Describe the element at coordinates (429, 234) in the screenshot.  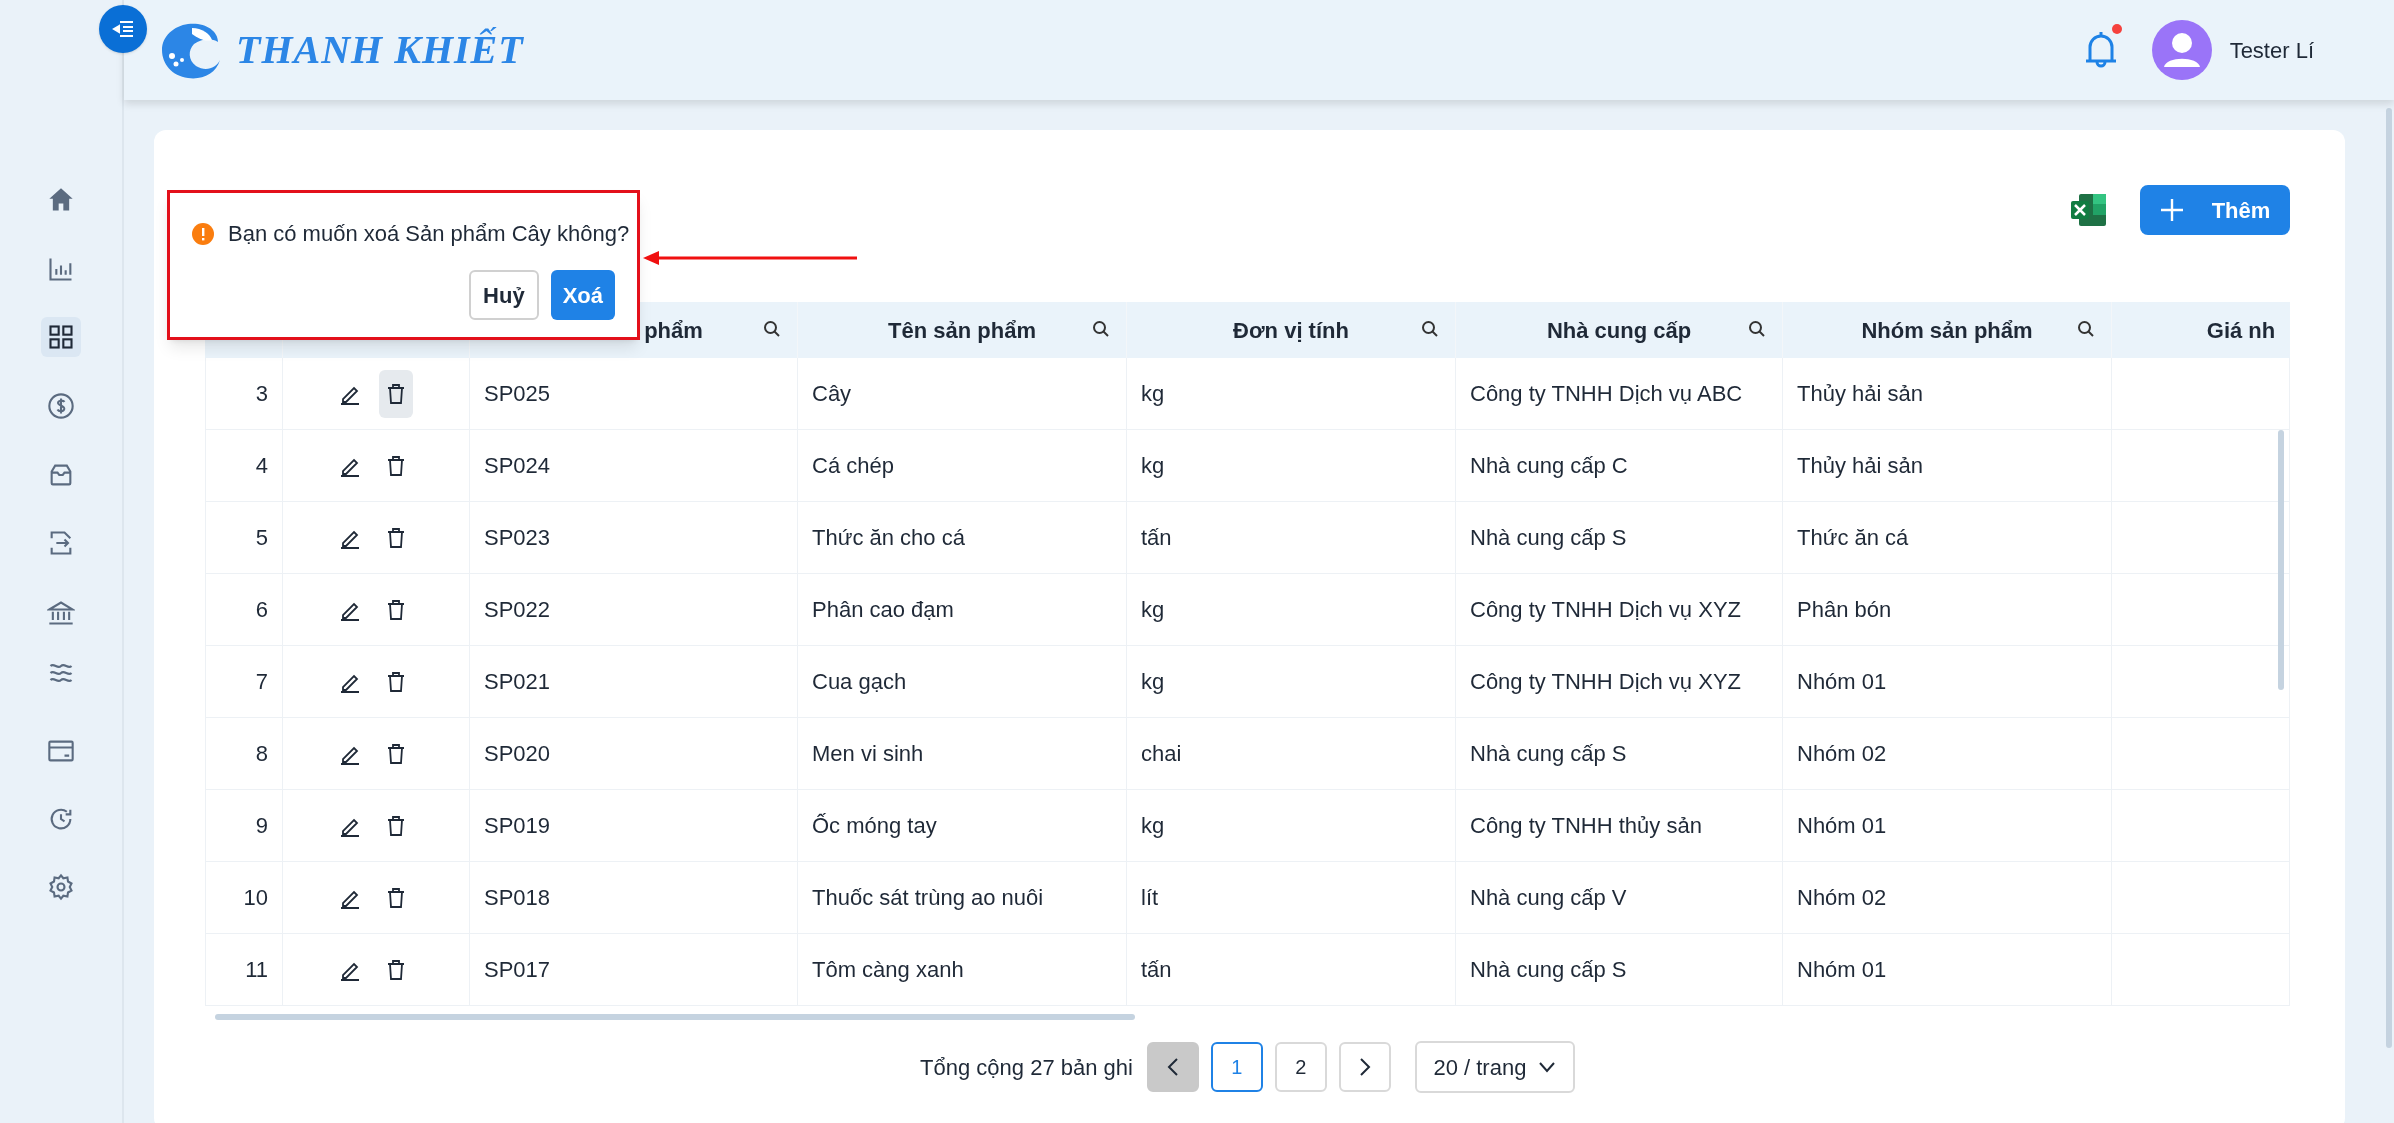
I see `confirm-message: Bạn có muốn xoá Sản phẩm Cây không?` at that location.